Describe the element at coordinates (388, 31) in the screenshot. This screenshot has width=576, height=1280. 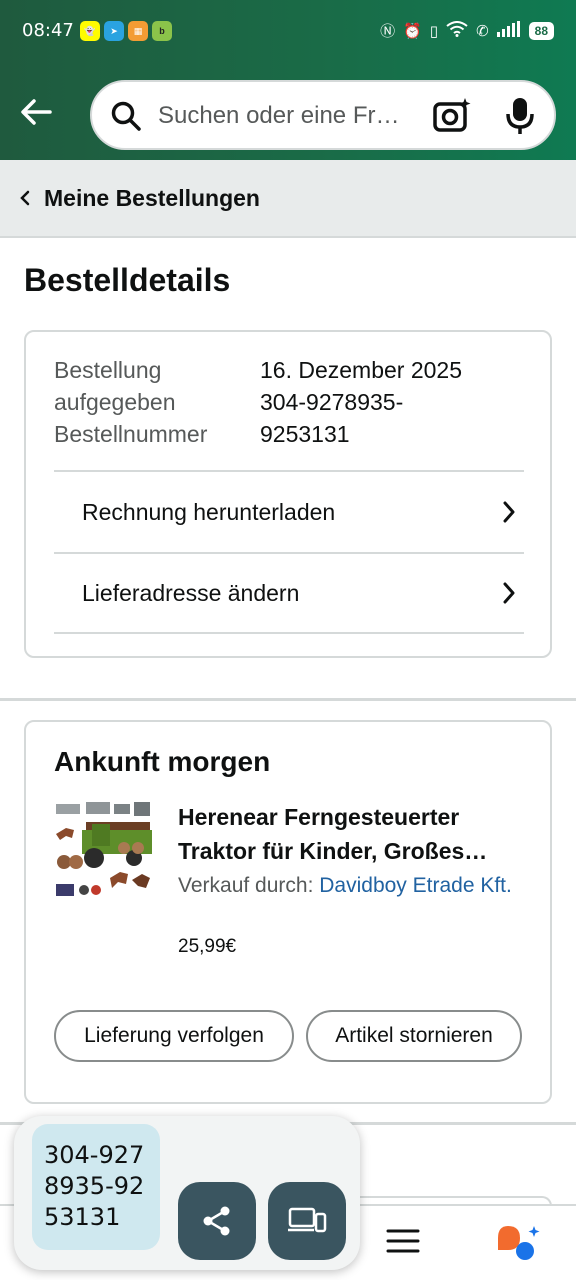
I see `nfc-icon: Ⓝ` at that location.